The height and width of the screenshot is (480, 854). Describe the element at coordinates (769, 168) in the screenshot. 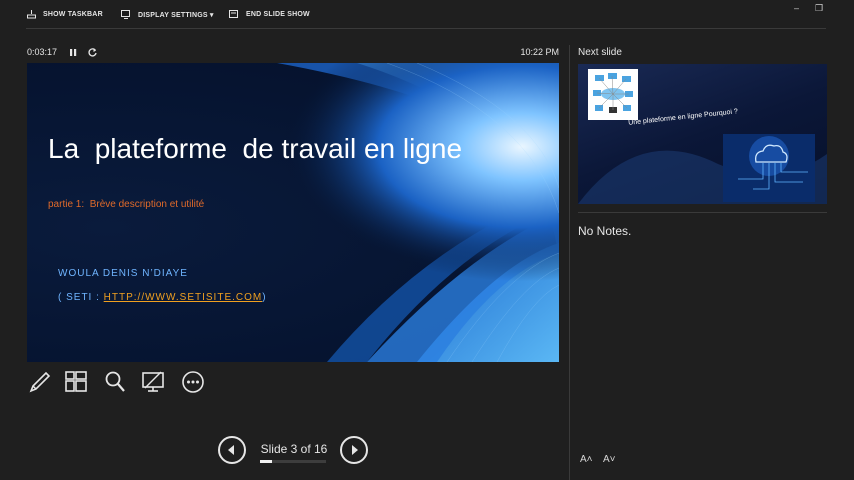

I see `cloud-circuit-image` at that location.